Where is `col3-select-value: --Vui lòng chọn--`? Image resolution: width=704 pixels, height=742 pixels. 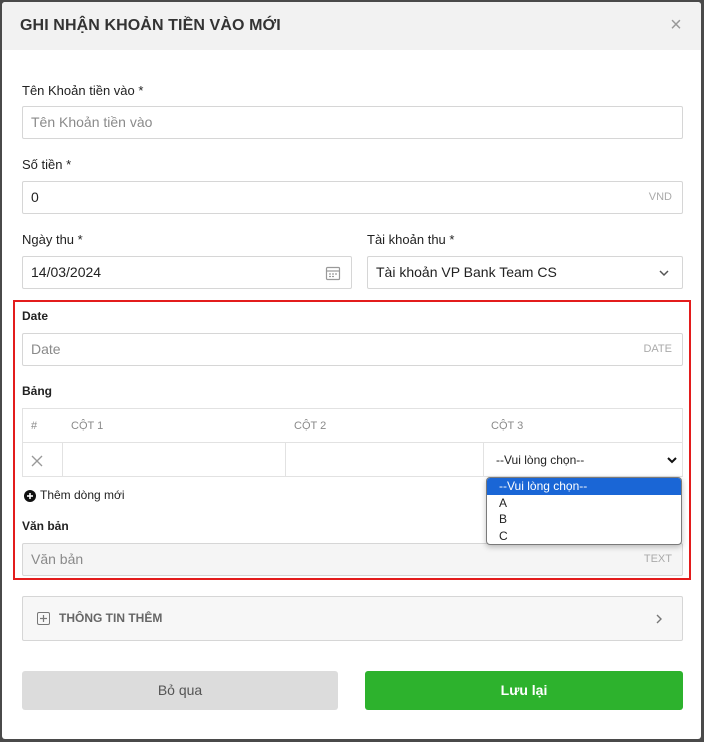 col3-select-value: --Vui lòng chọn-- is located at coordinates (540, 460).